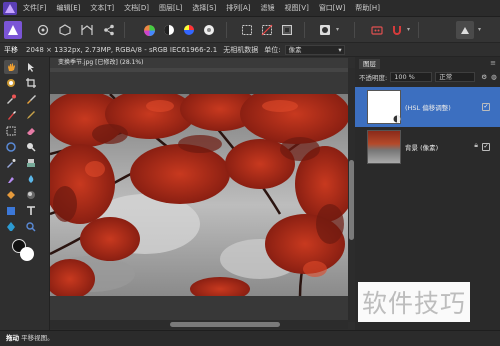  What do you see at coordinates (11, 163) in the screenshot?
I see `flood-select-icon` at bounding box center [11, 163].